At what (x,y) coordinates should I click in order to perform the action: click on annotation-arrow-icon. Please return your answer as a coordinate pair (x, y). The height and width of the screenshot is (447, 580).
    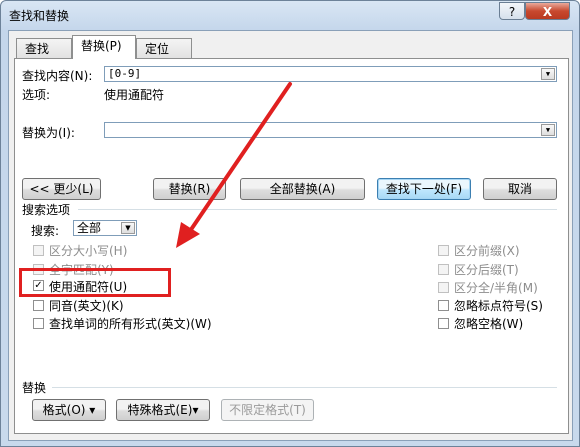
    Looking at the image, I should click on (234, 165).